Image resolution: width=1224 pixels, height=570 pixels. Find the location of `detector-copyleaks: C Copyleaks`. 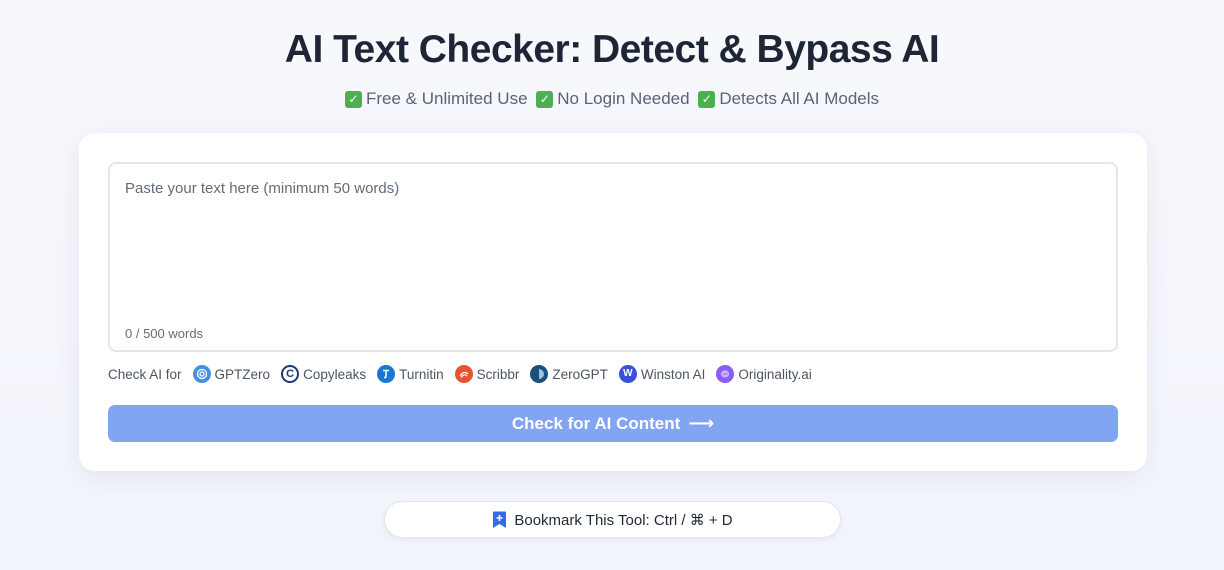

detector-copyleaks: C Copyleaks is located at coordinates (323, 374).